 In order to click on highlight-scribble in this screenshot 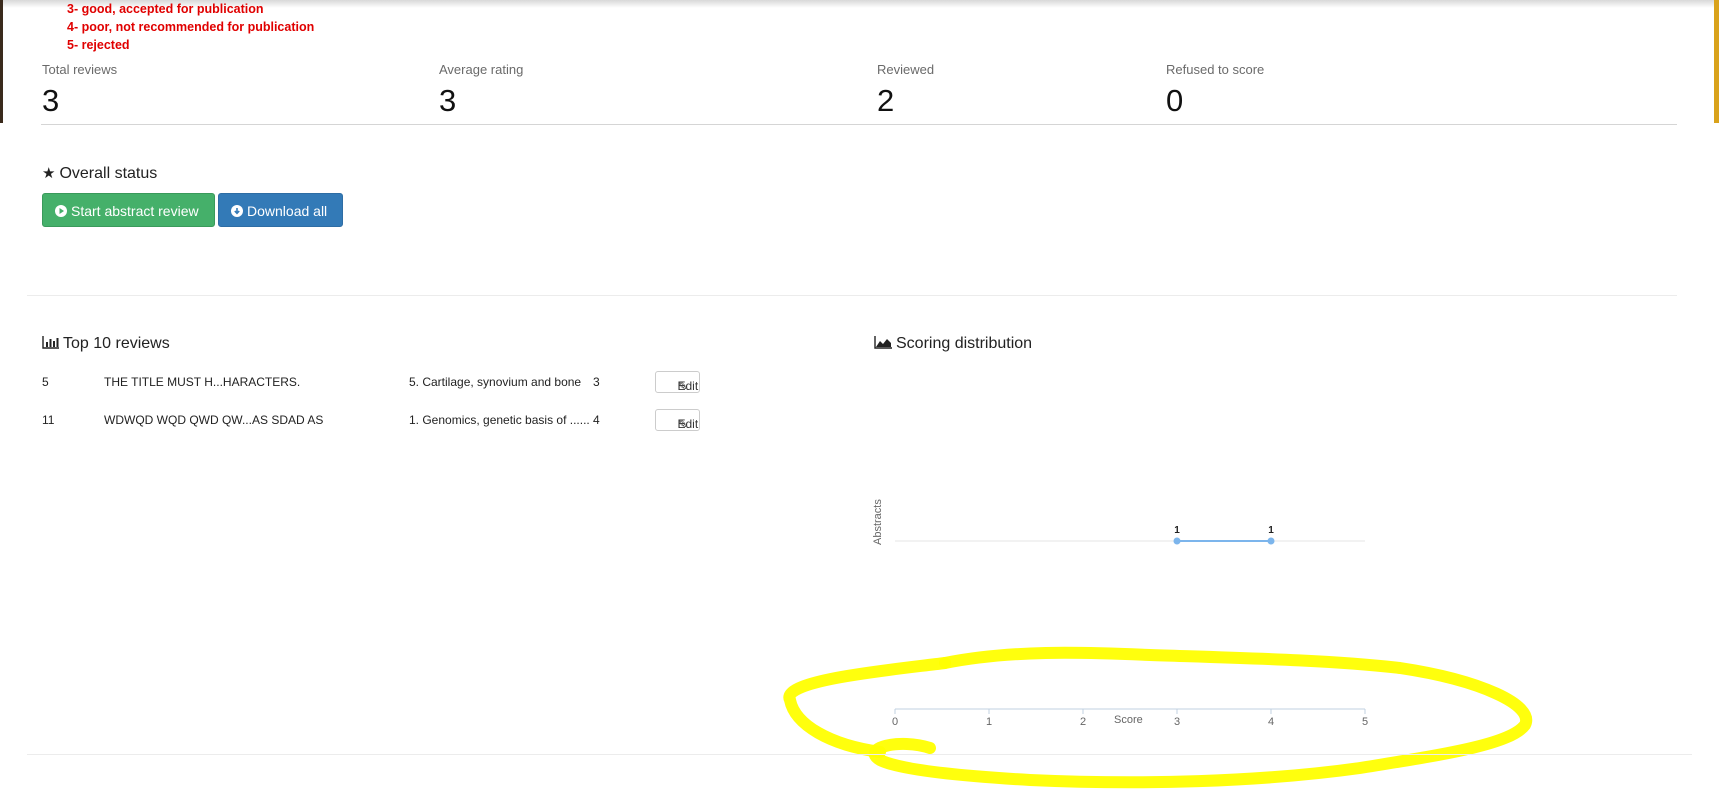, I will do `click(1200, 717)`.